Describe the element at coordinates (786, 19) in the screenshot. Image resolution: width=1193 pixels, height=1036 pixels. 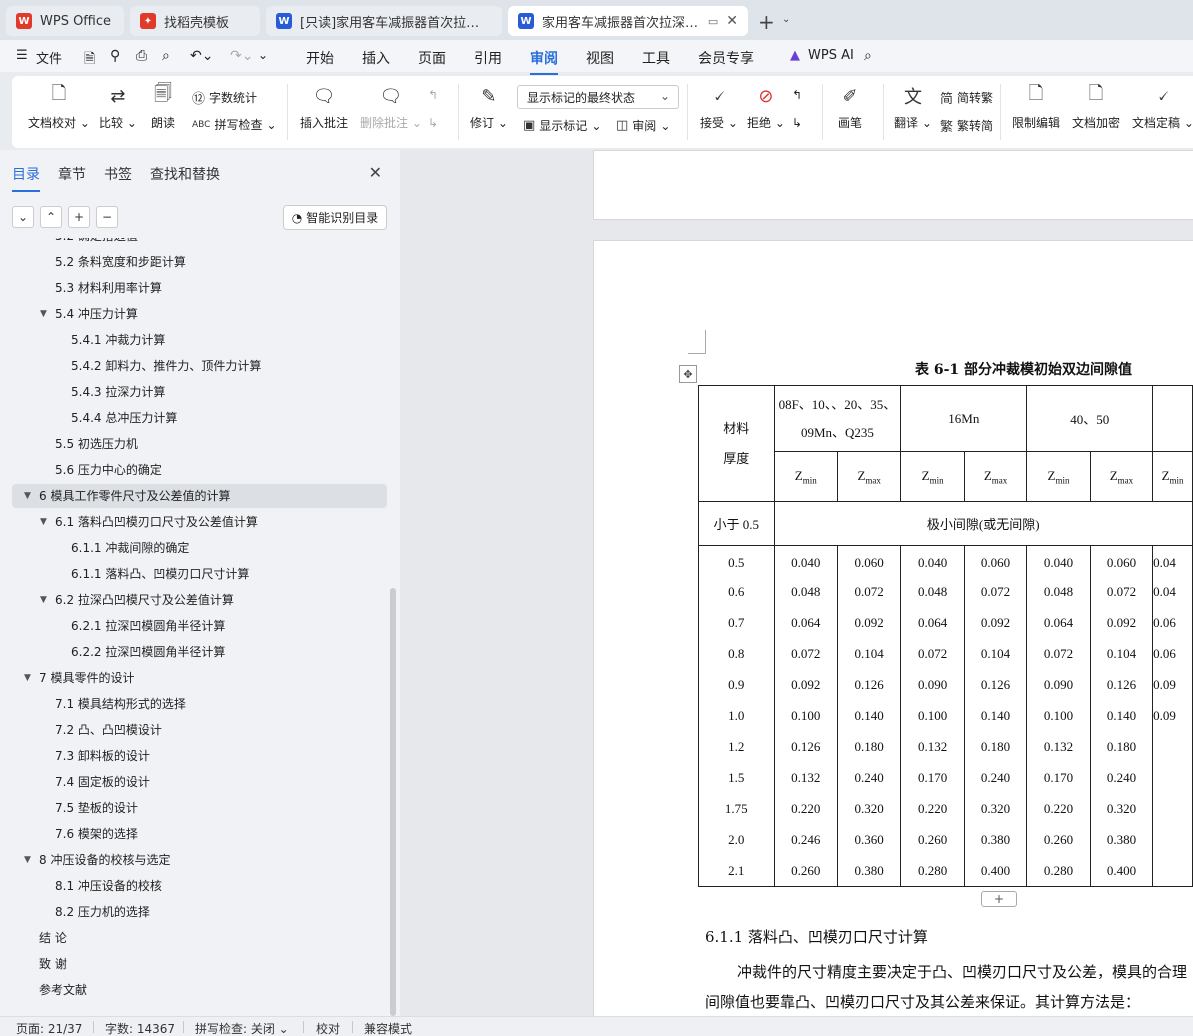
I see `chevron-down-icon: ⌄` at that location.